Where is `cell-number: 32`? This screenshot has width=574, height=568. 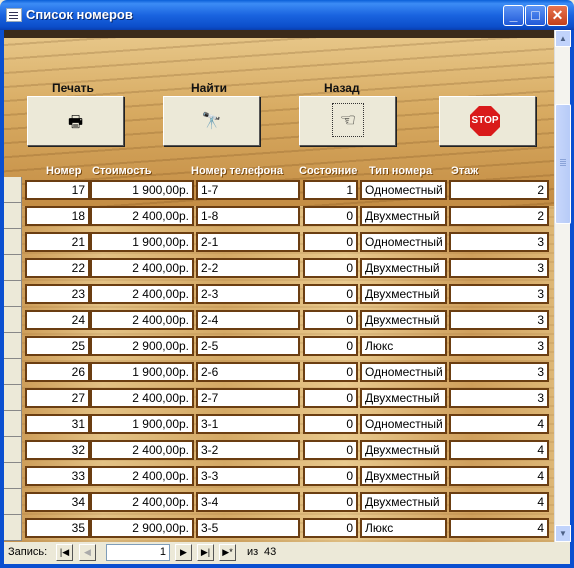
cell-number: 32 is located at coordinates (57, 450).